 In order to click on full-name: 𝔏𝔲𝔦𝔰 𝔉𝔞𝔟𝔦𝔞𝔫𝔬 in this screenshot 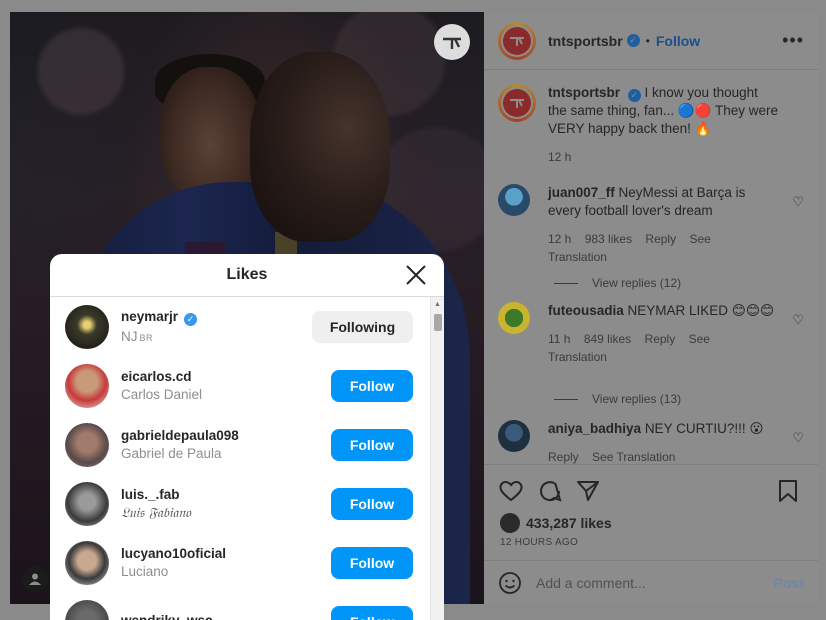, I will do `click(156, 512)`.